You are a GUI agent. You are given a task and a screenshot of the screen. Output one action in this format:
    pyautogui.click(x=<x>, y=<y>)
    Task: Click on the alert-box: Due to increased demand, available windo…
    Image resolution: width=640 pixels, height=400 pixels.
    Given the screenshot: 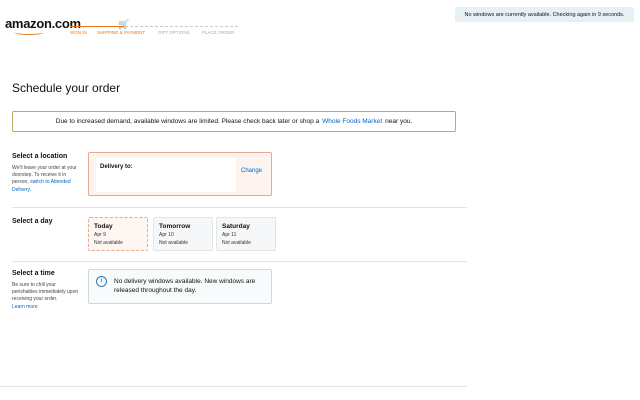 What is the action you would take?
    pyautogui.click(x=234, y=121)
    